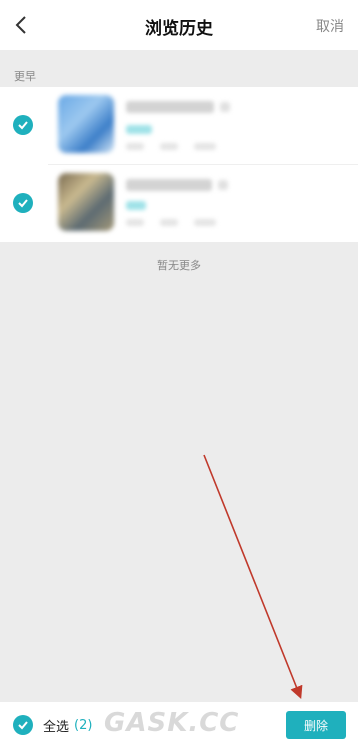  I want to click on page-title: 浏览历史, so click(179, 29).